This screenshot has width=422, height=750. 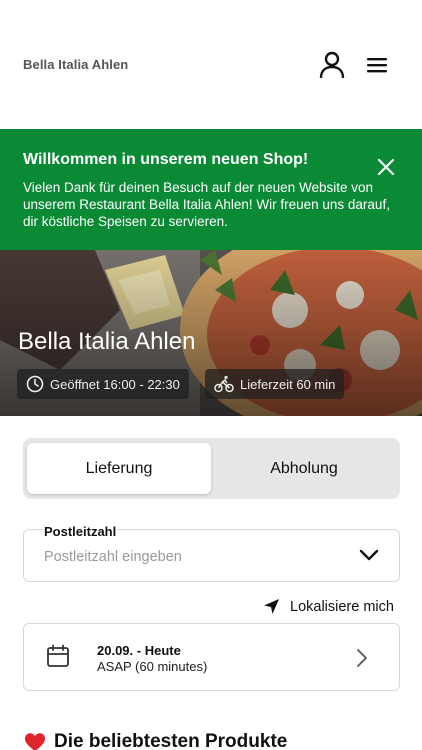 I want to click on banner-title: Willkommen in unserem neuen Shop!, so click(x=166, y=159).